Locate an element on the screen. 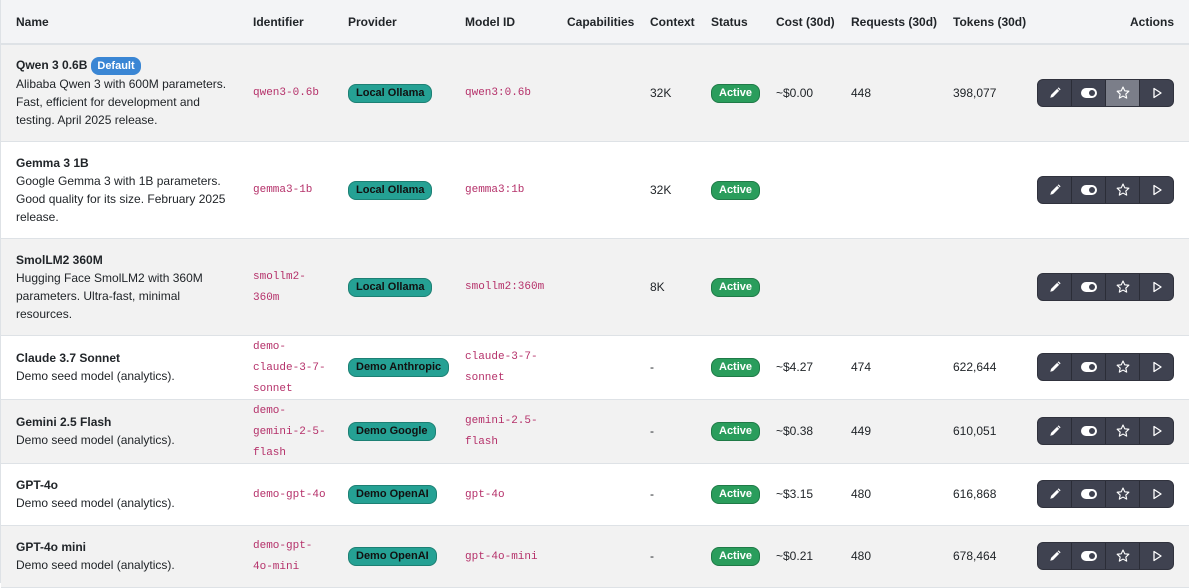 This screenshot has height=588, width=1190. column-header-provider: Provider is located at coordinates (398, 22).